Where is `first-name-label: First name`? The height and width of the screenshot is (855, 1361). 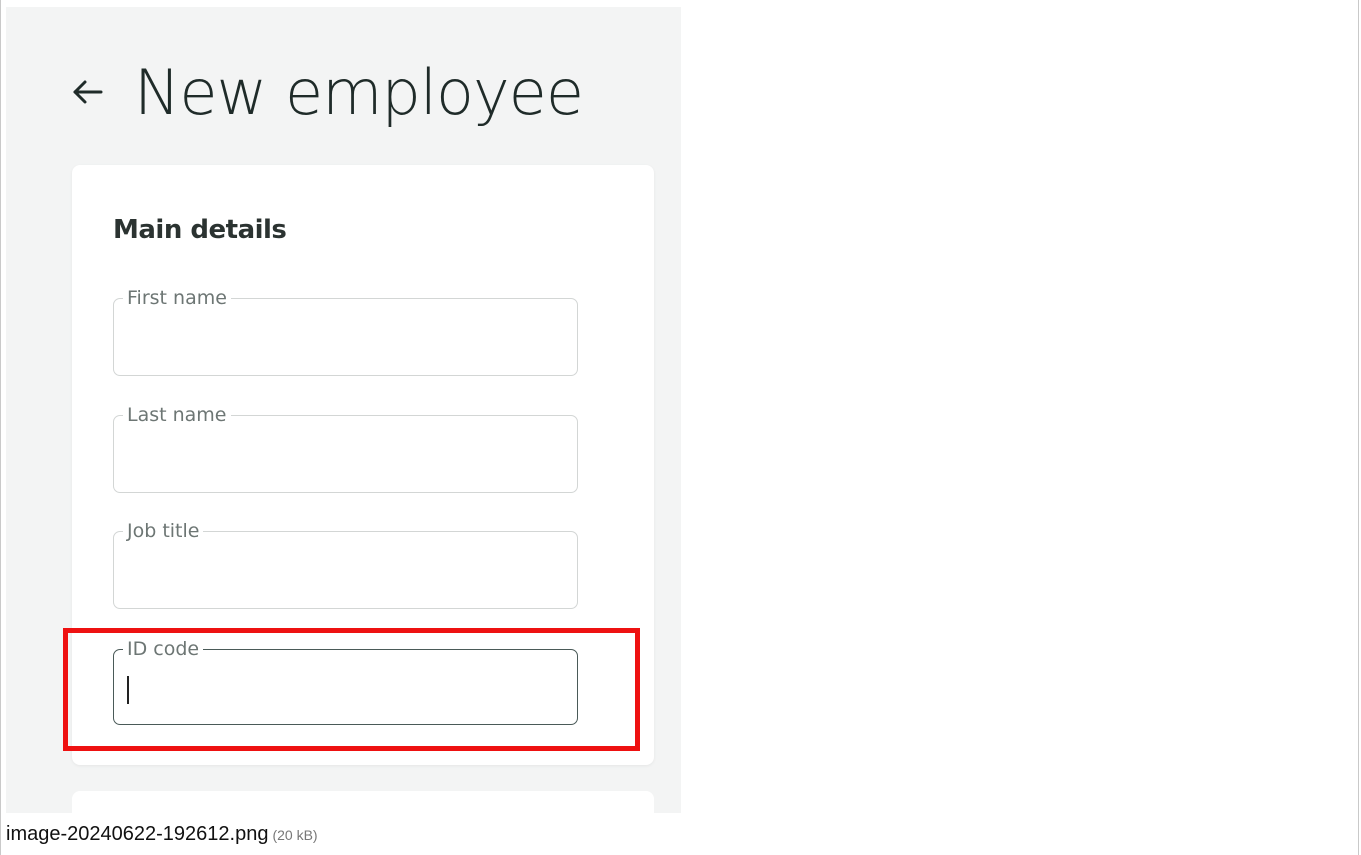 first-name-label: First name is located at coordinates (177, 298).